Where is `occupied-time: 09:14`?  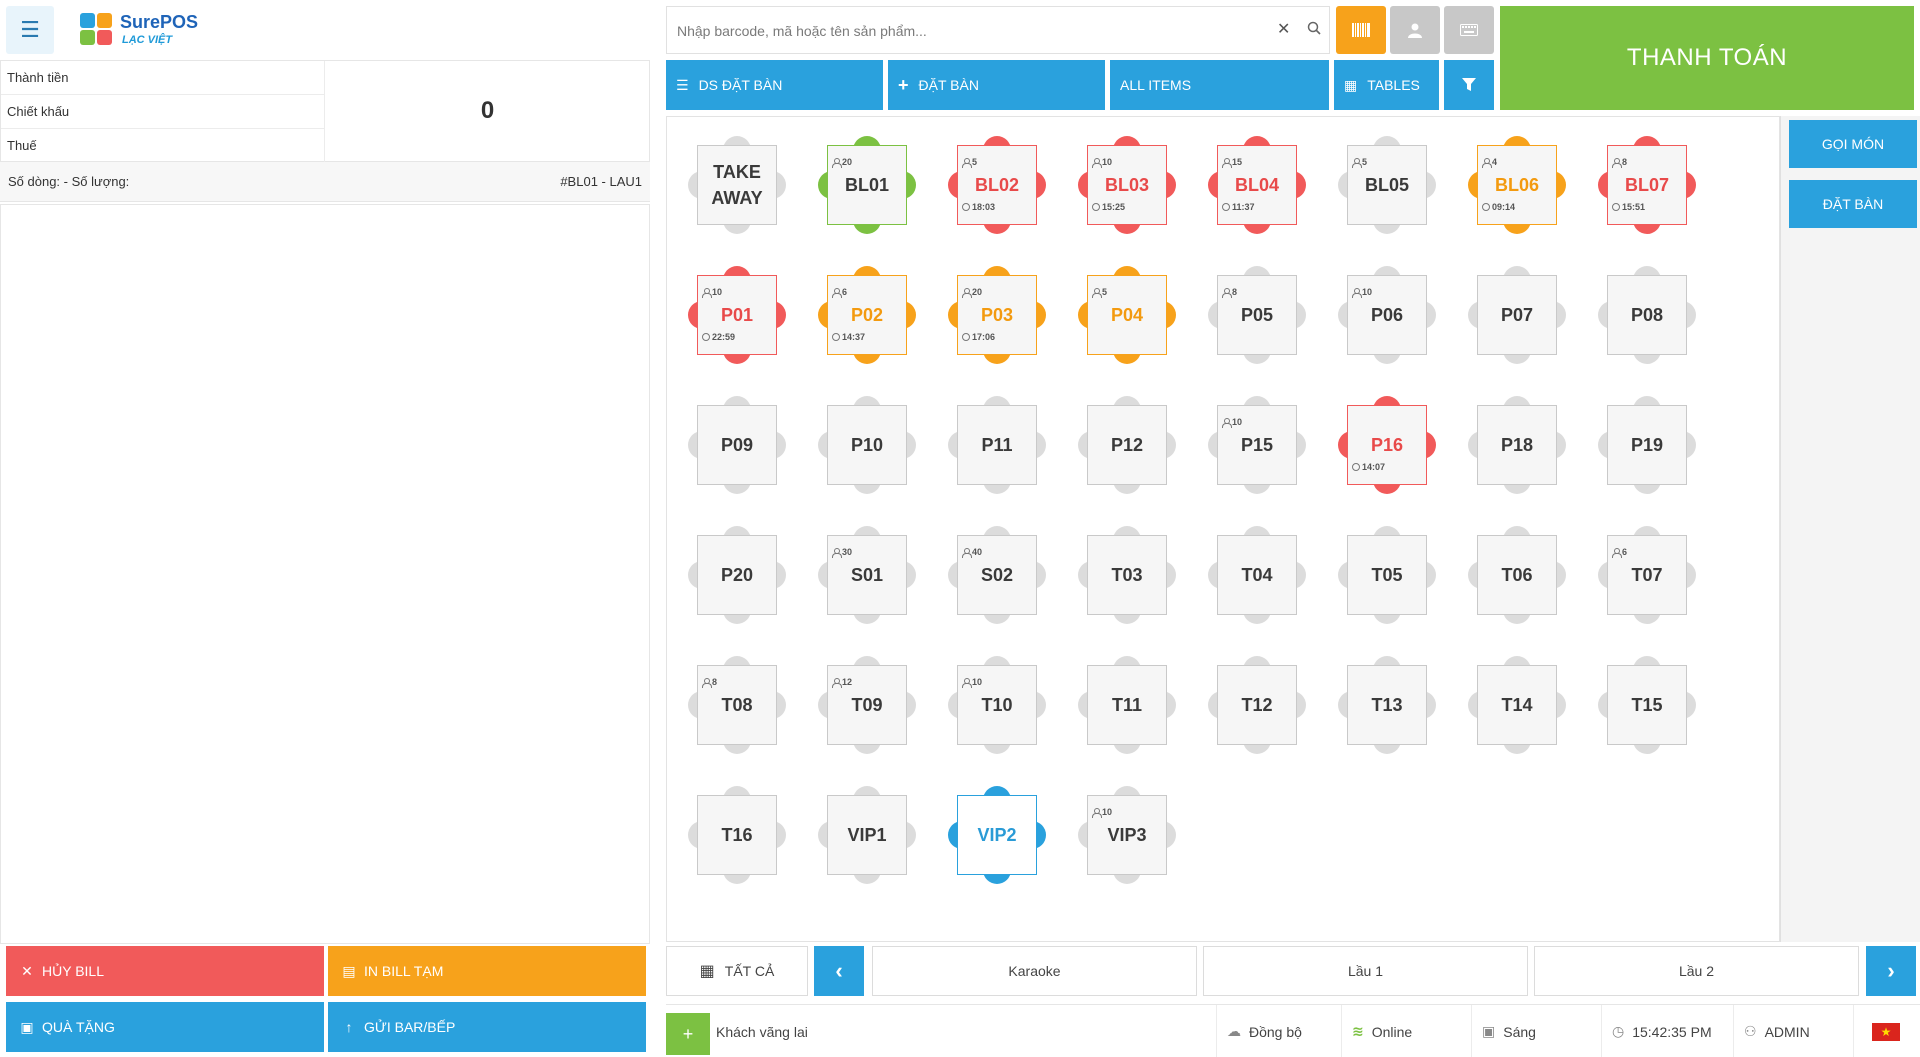 occupied-time: 09:14 is located at coordinates (1498, 207).